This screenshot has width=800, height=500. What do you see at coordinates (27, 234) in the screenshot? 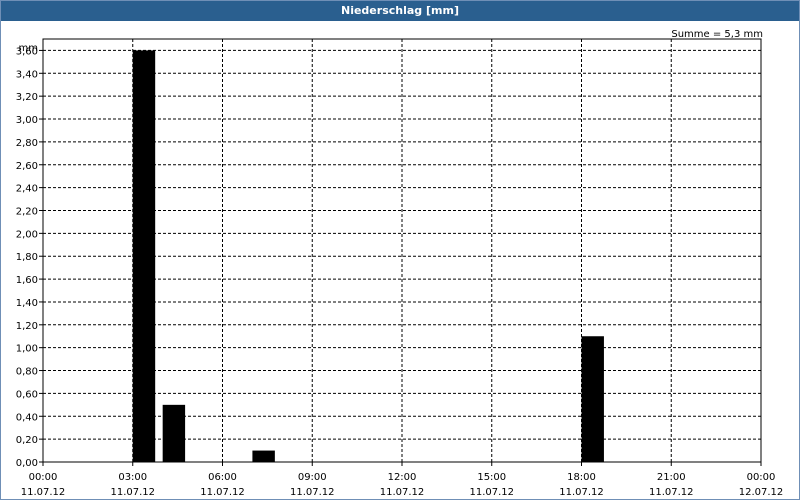
I see `y-tick-label: 2,00` at bounding box center [27, 234].